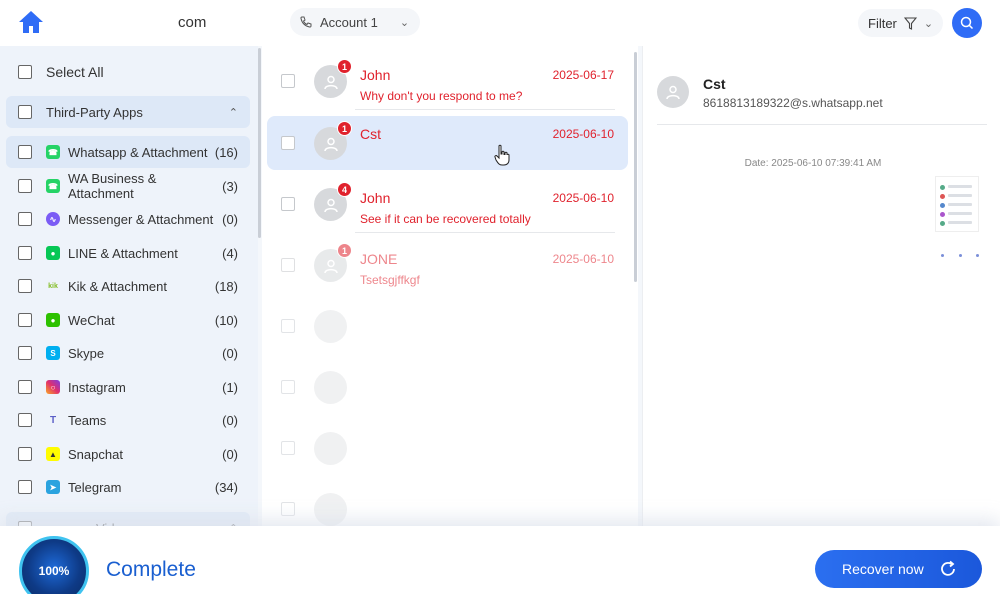 Image resolution: width=1000 pixels, height=594 pixels. I want to click on group-checkbox, so click(25, 112).